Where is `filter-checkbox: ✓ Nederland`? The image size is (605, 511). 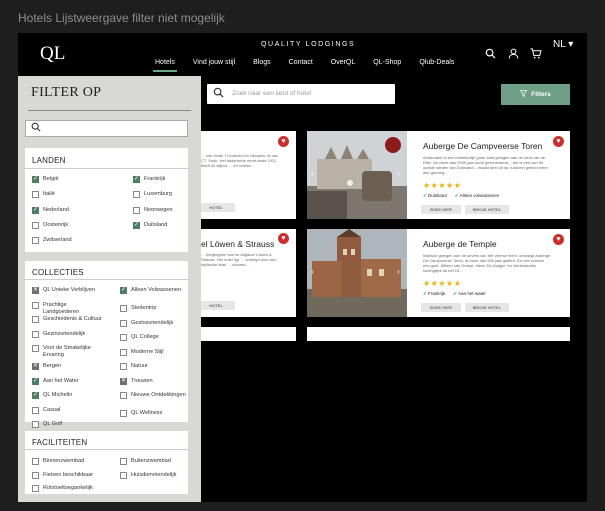
filter-checkbox: ✓ Nederland is located at coordinates (67, 210).